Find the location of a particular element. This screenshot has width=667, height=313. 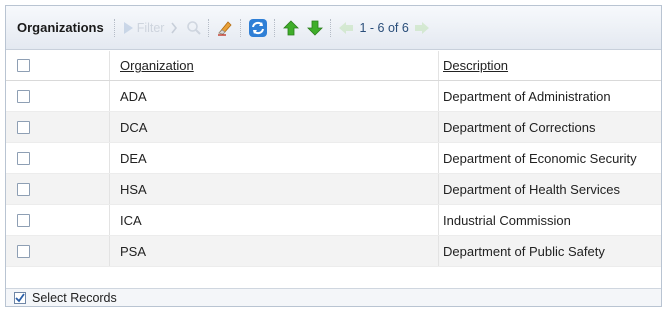

table-header-row: Organization Description is located at coordinates (333, 66).